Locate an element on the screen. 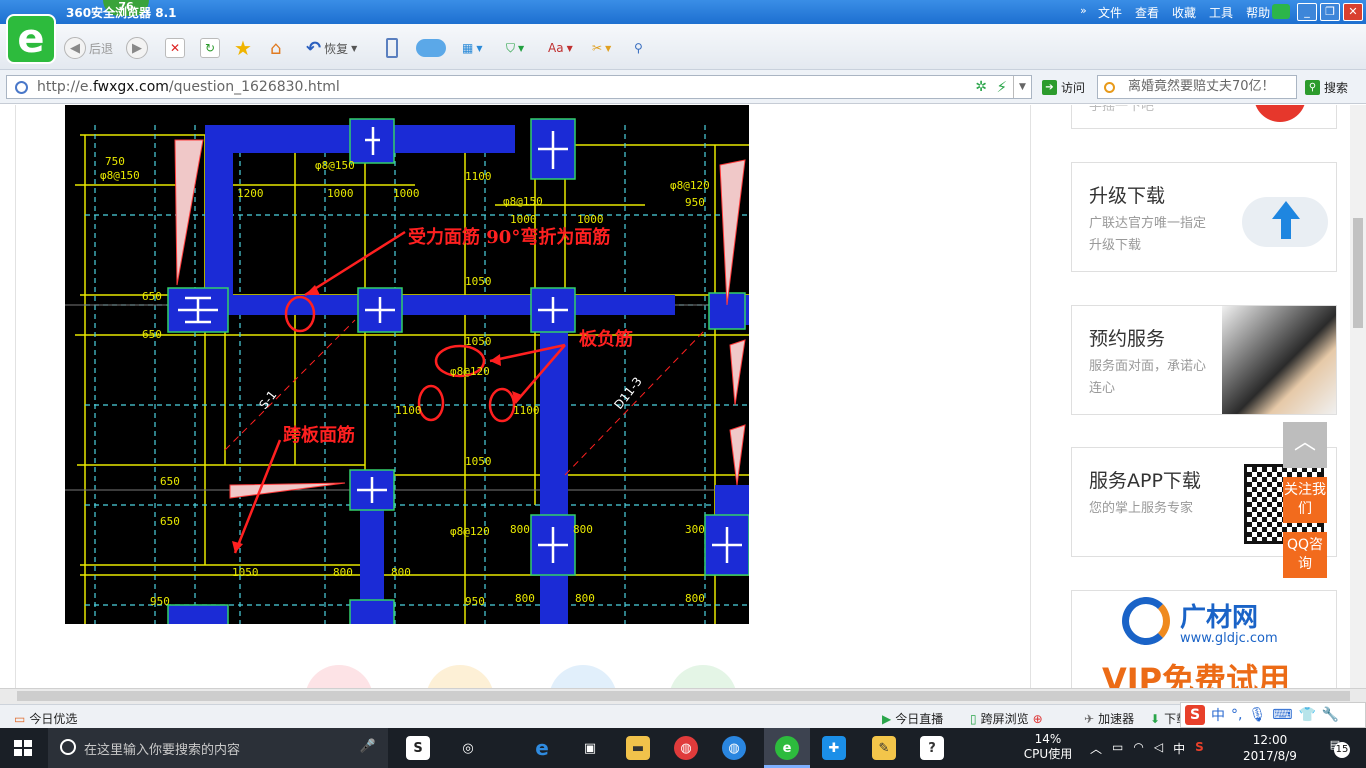  action-circle-more is located at coordinates (703, 676).